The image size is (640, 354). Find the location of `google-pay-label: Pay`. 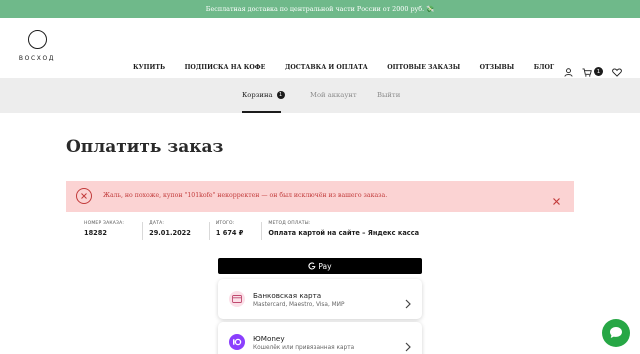

google-pay-label: Pay is located at coordinates (325, 266).